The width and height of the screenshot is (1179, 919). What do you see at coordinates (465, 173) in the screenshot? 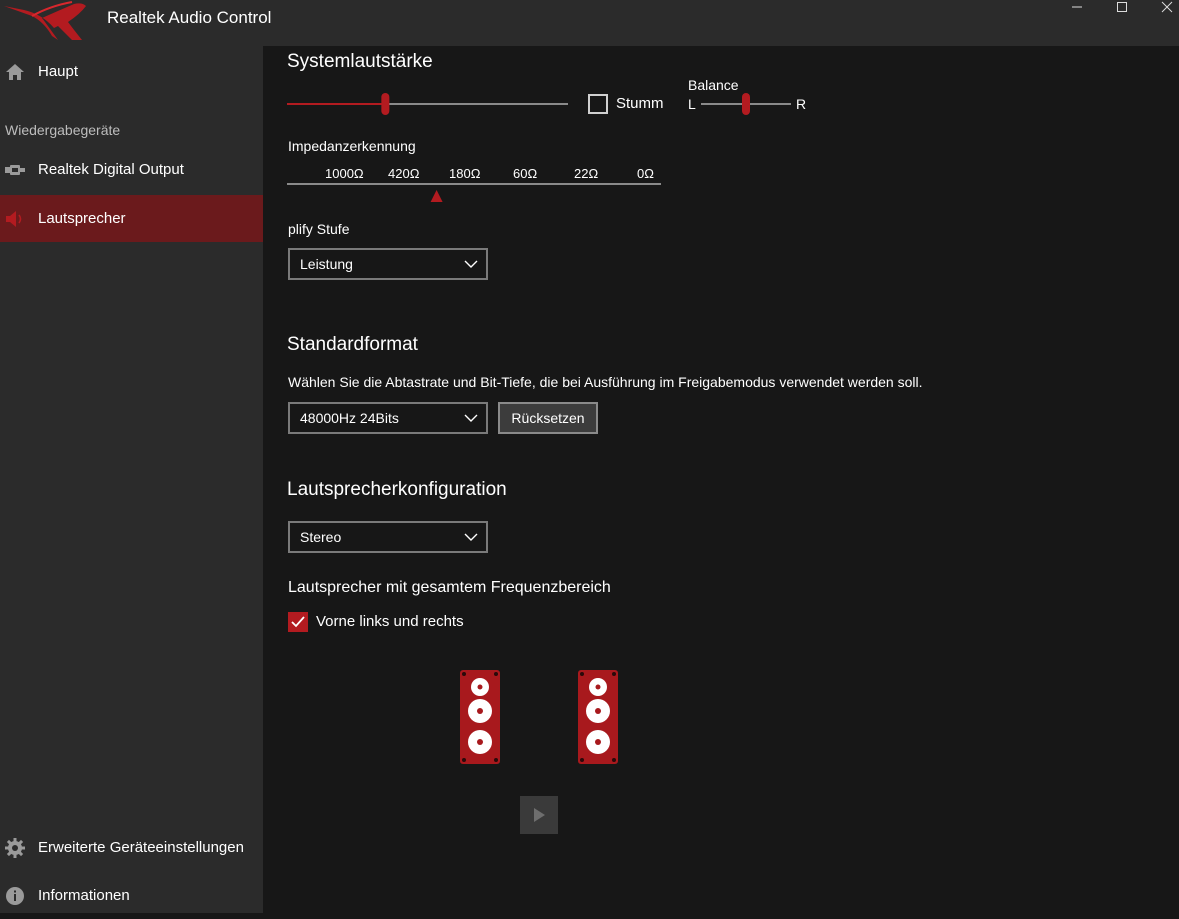
I see `impedance-tick: 180Ω` at bounding box center [465, 173].